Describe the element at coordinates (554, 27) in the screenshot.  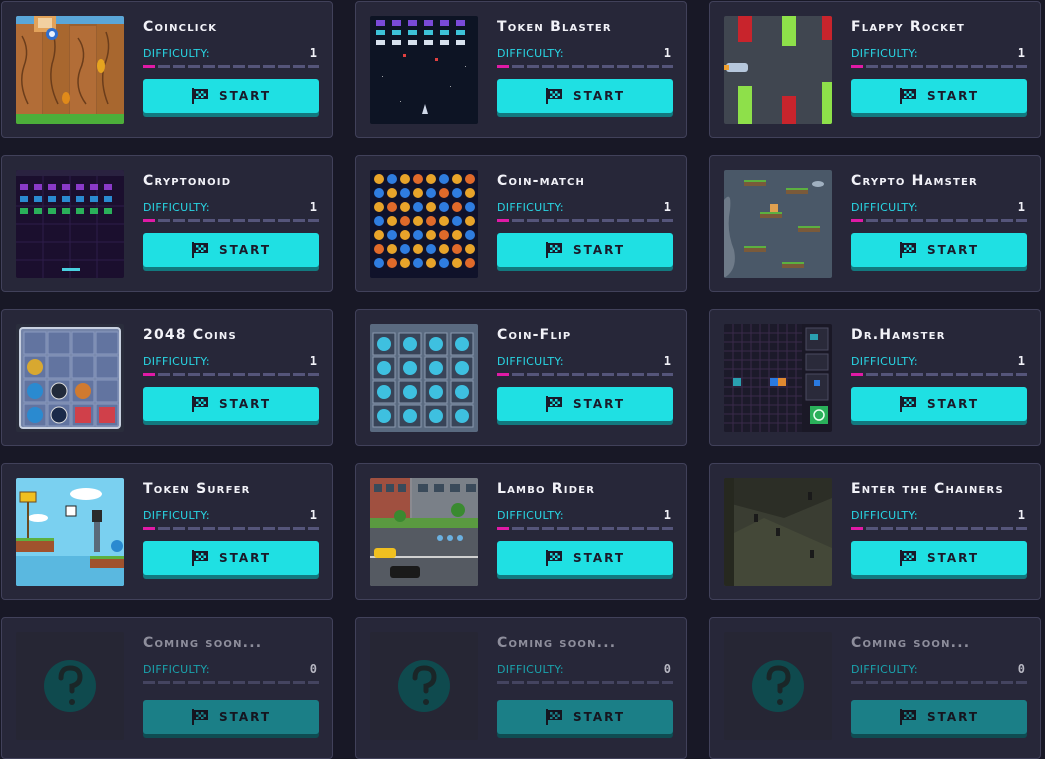
I see `game-title: Token Blaster` at that location.